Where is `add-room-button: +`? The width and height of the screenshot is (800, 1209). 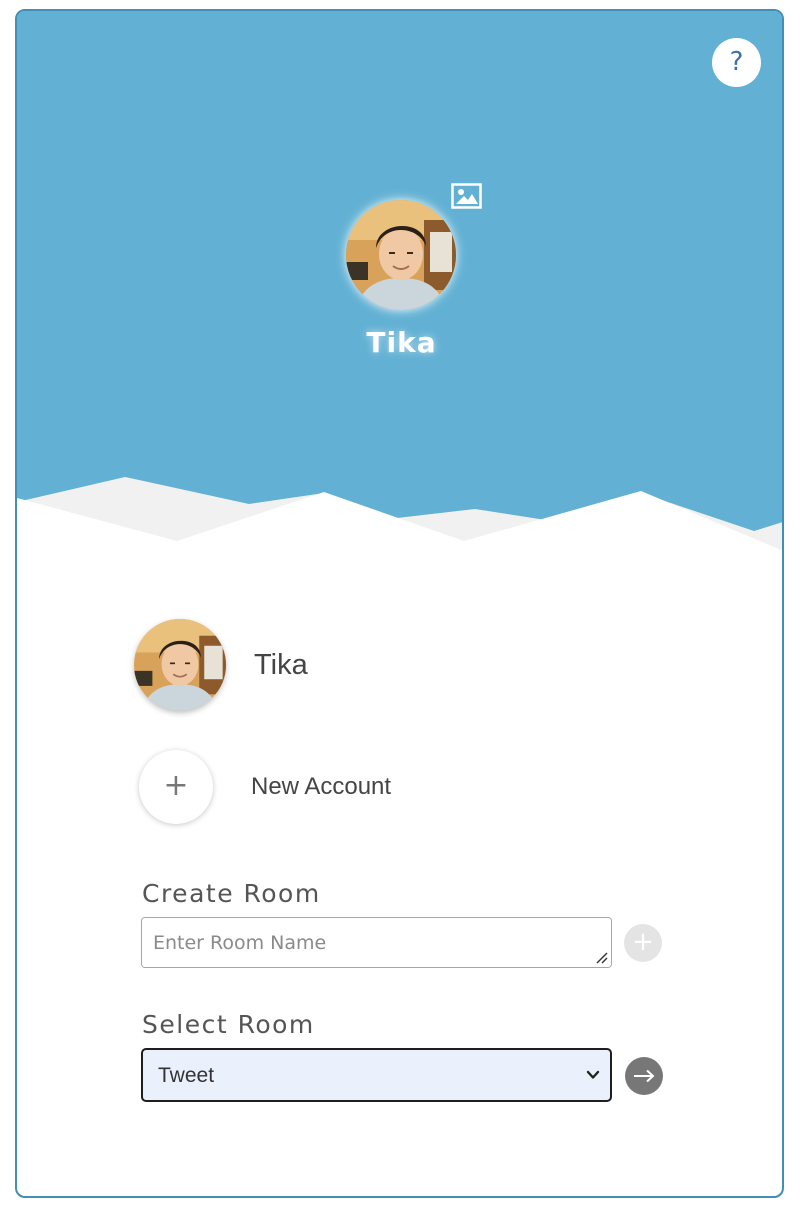
add-room-button: + is located at coordinates (643, 943).